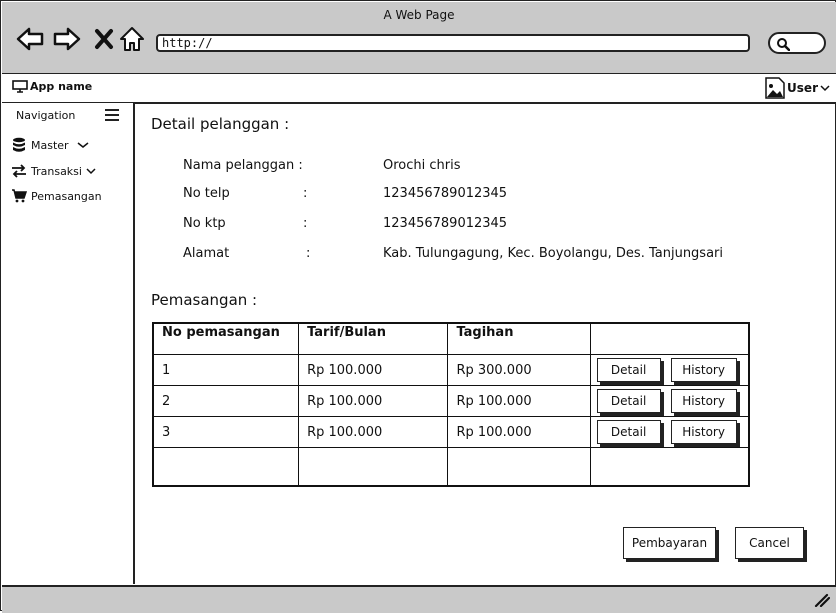 Image resolution: width=838 pixels, height=613 pixels. I want to click on search-icon, so click(783, 44).